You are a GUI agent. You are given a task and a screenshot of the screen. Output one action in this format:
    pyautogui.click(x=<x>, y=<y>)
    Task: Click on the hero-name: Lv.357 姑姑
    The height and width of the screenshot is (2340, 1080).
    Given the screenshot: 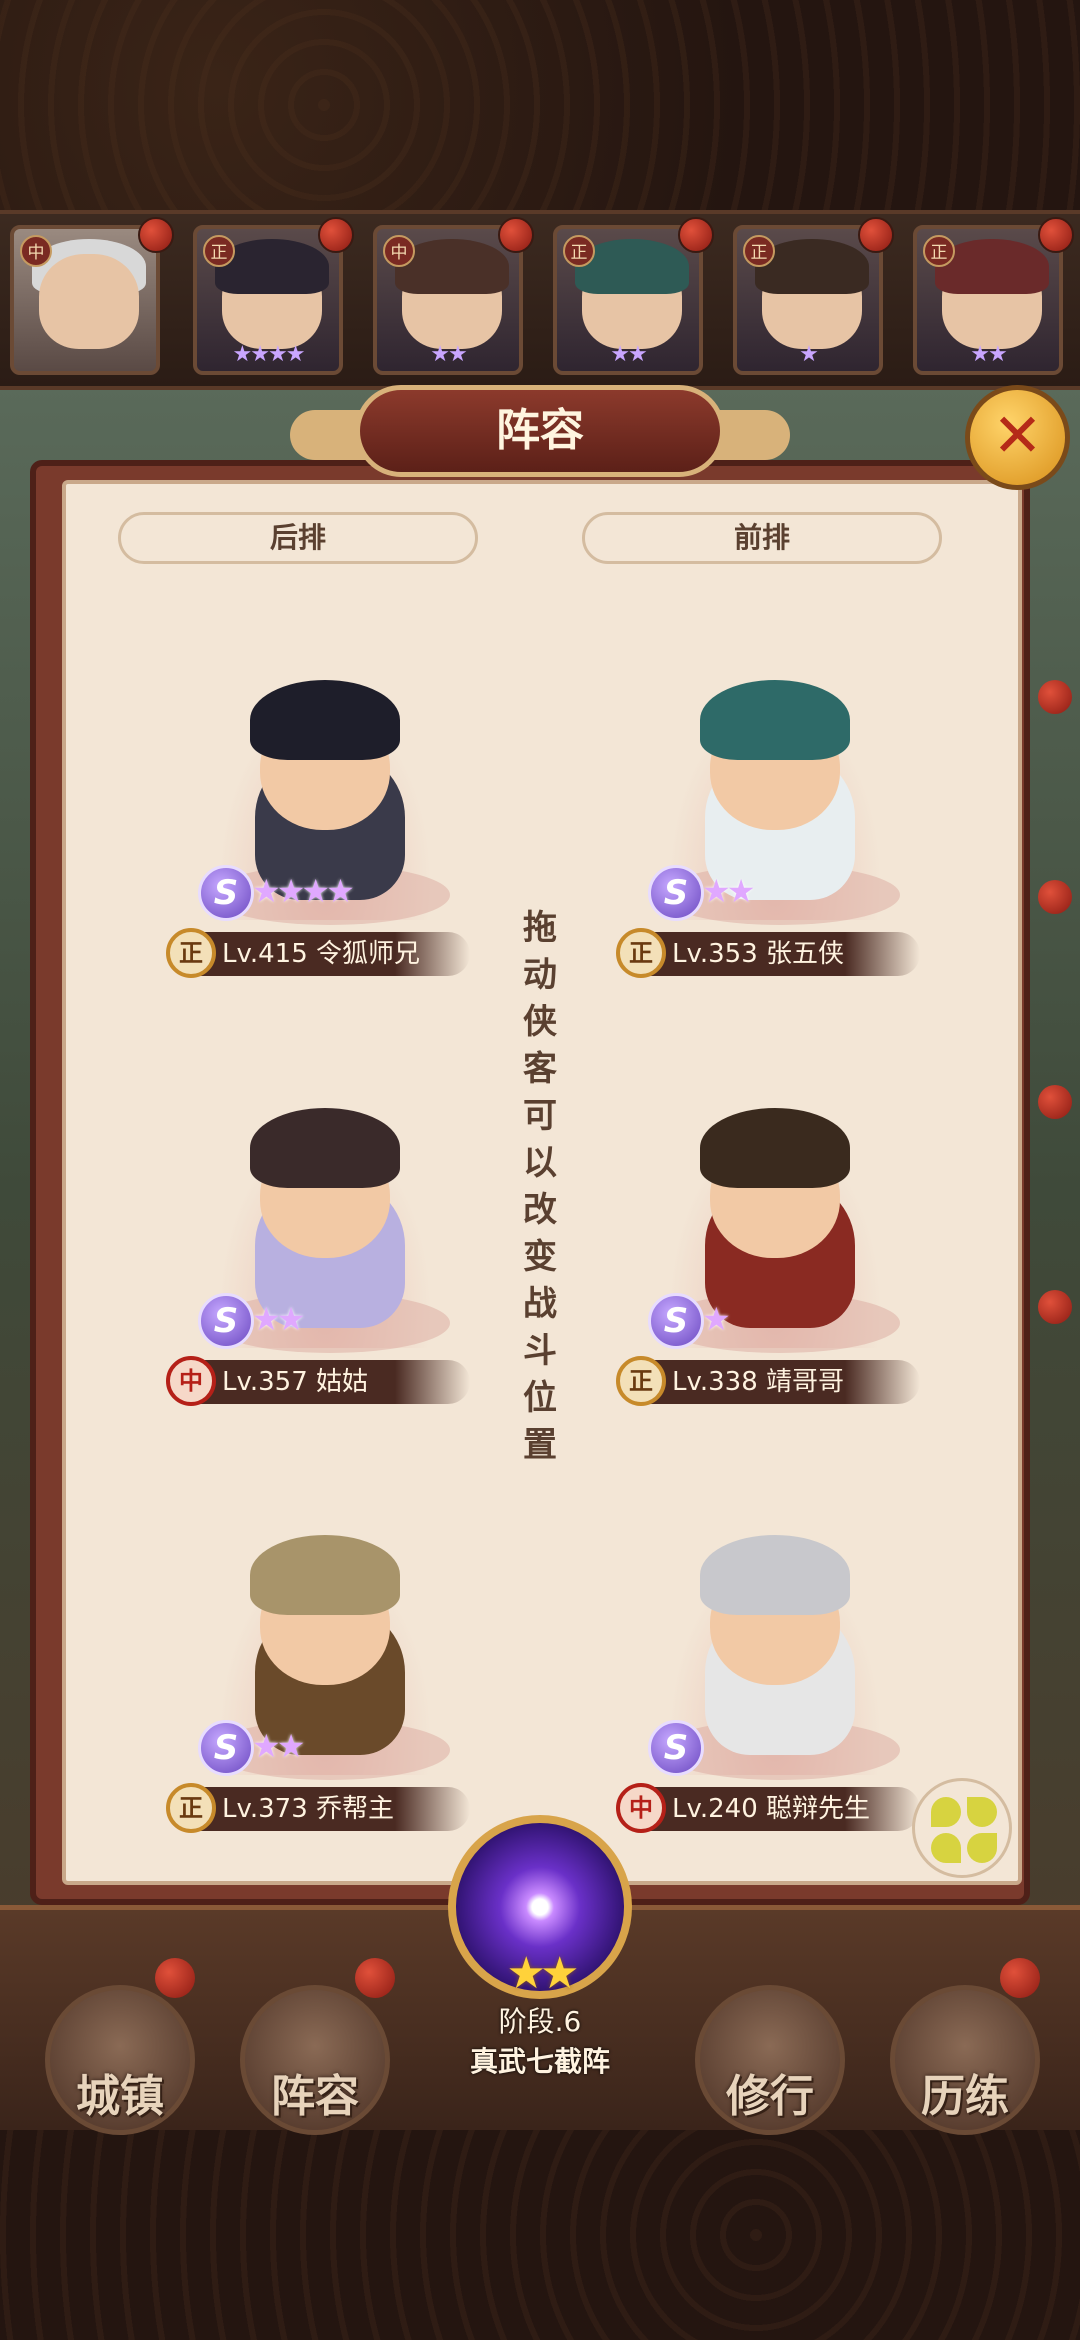 What is the action you would take?
    pyautogui.click(x=295, y=1382)
    